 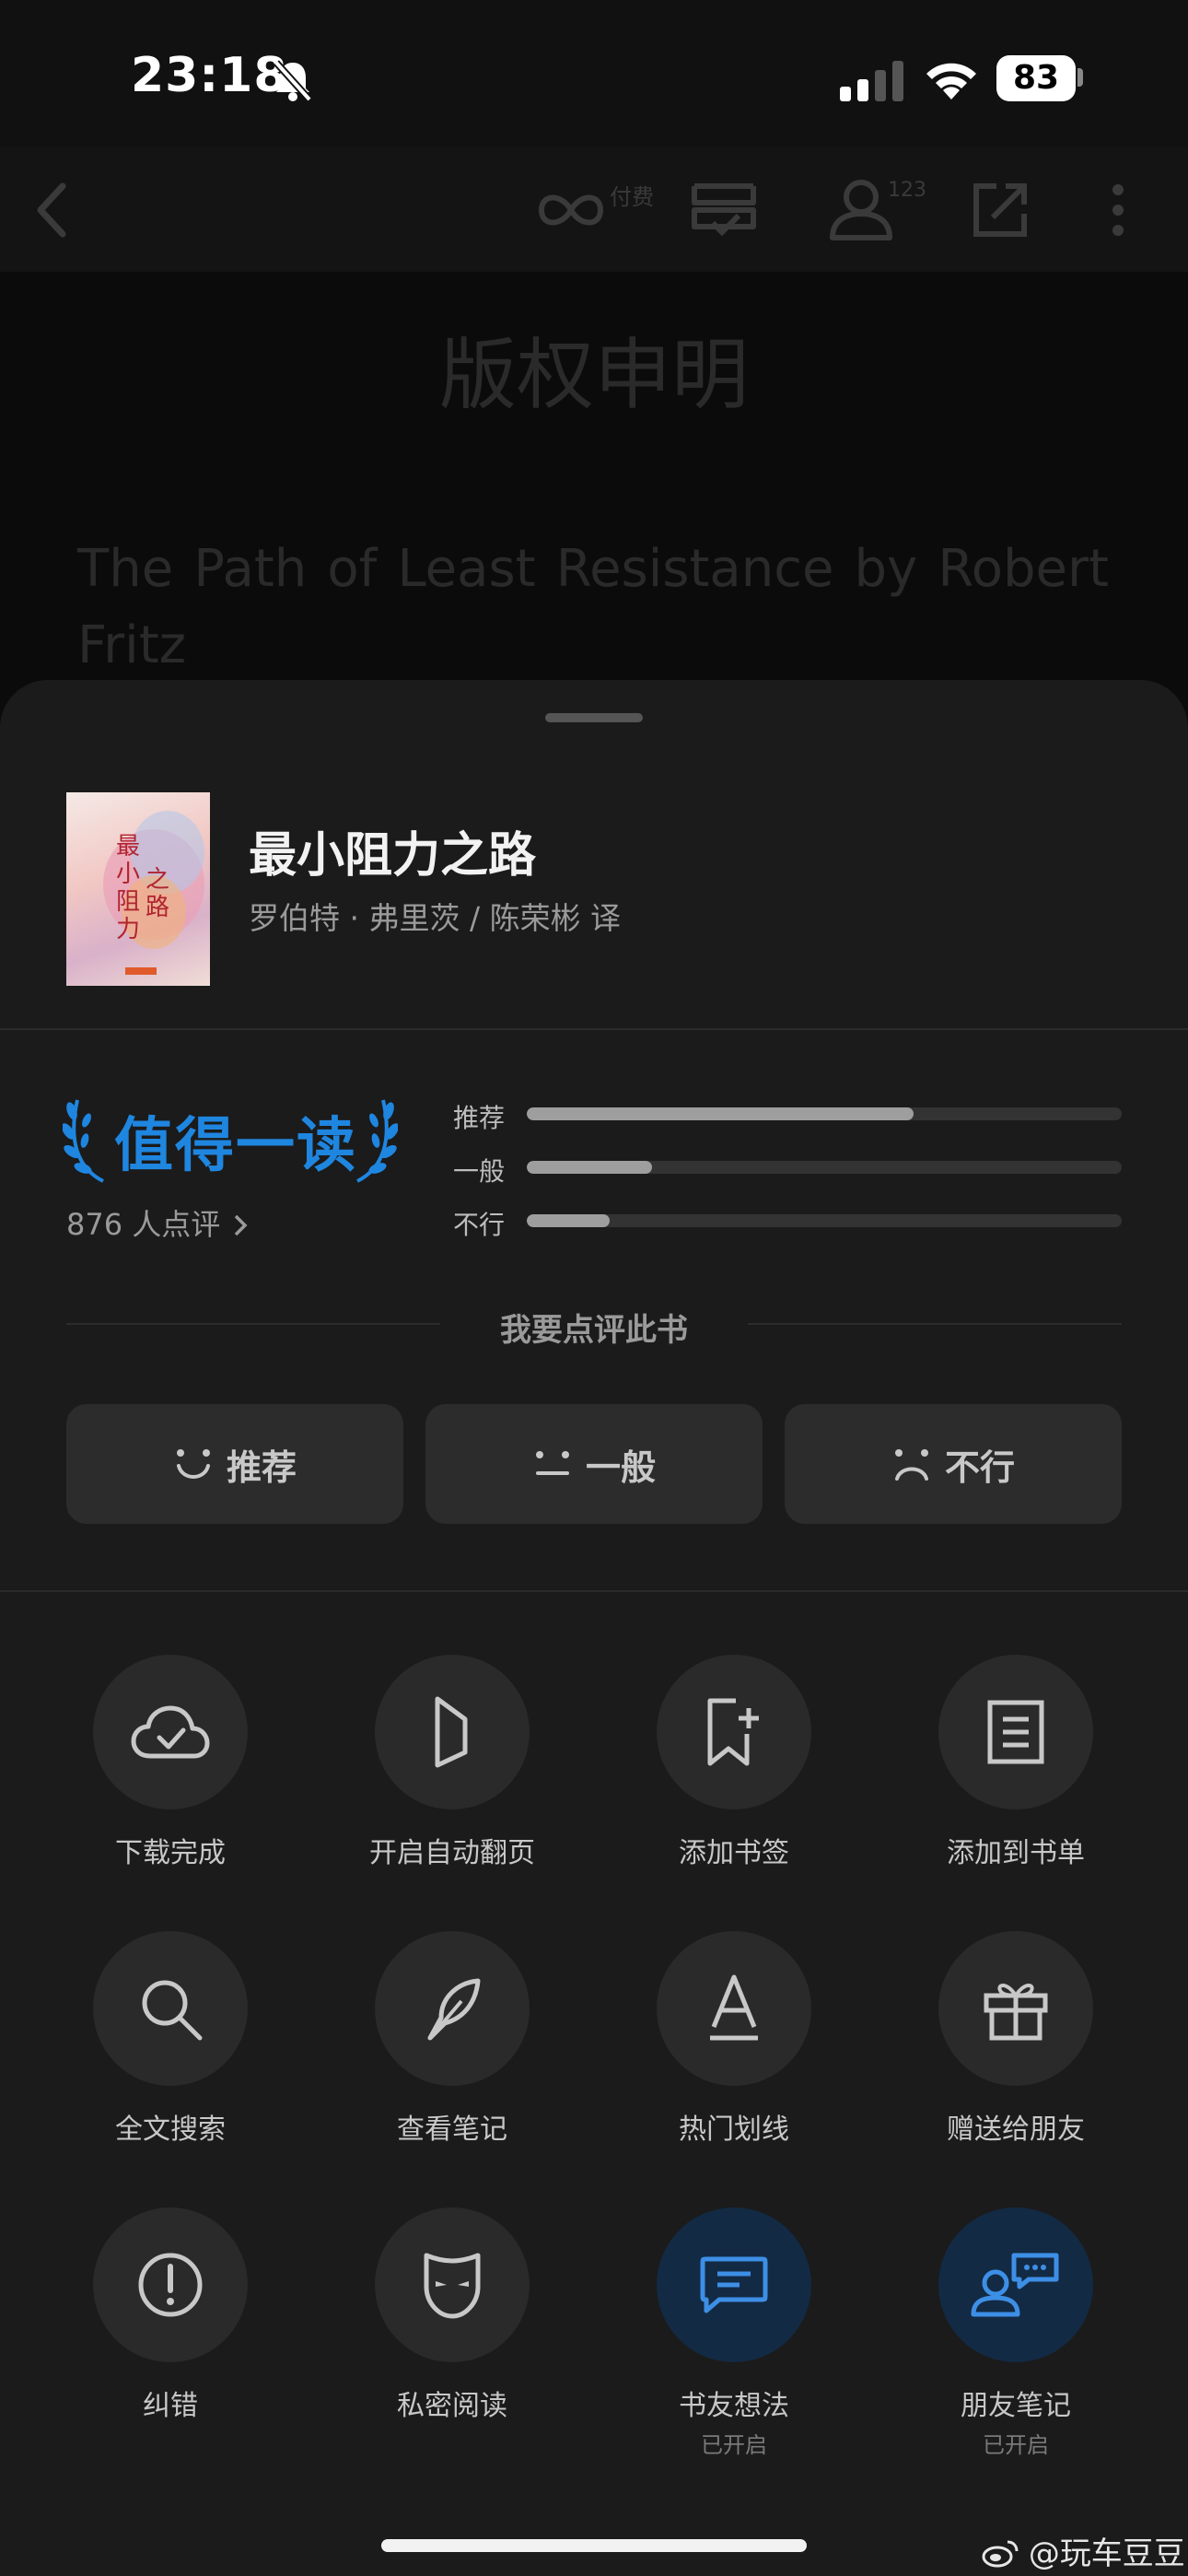 I want to click on watermark-text: @玩车豆豆, so click(x=1106, y=2553).